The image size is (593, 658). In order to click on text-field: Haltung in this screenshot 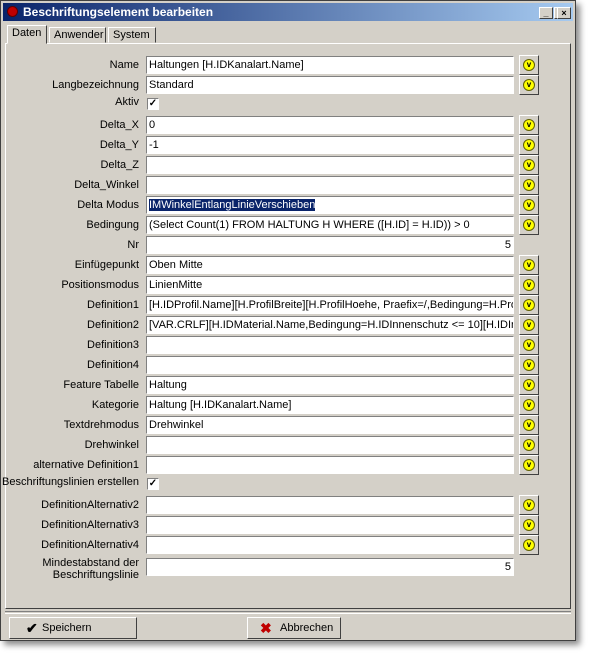, I will do `click(330, 385)`.